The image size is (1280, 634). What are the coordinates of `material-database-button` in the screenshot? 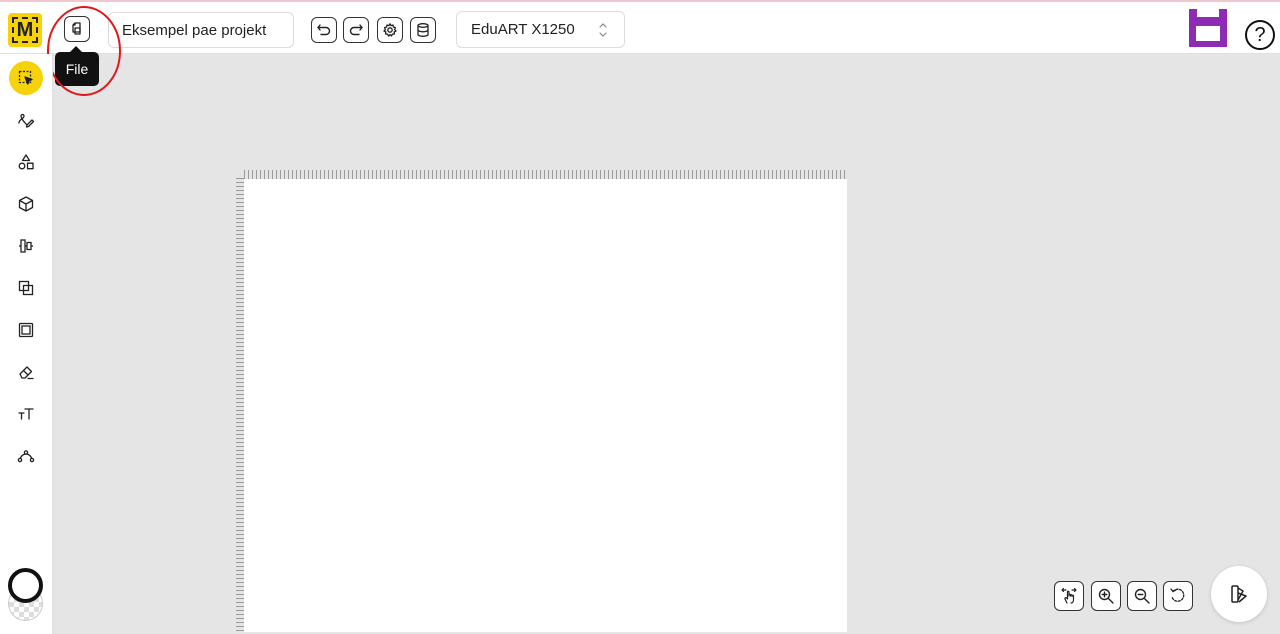 It's located at (423, 30).